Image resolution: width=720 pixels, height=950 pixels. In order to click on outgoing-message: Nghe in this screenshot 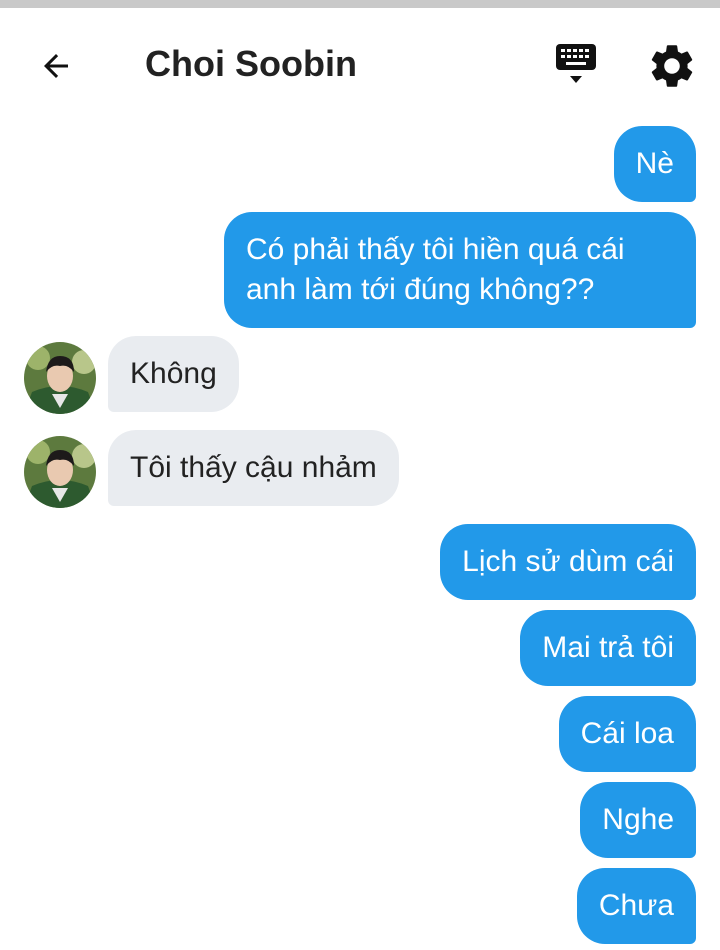, I will do `click(638, 820)`.